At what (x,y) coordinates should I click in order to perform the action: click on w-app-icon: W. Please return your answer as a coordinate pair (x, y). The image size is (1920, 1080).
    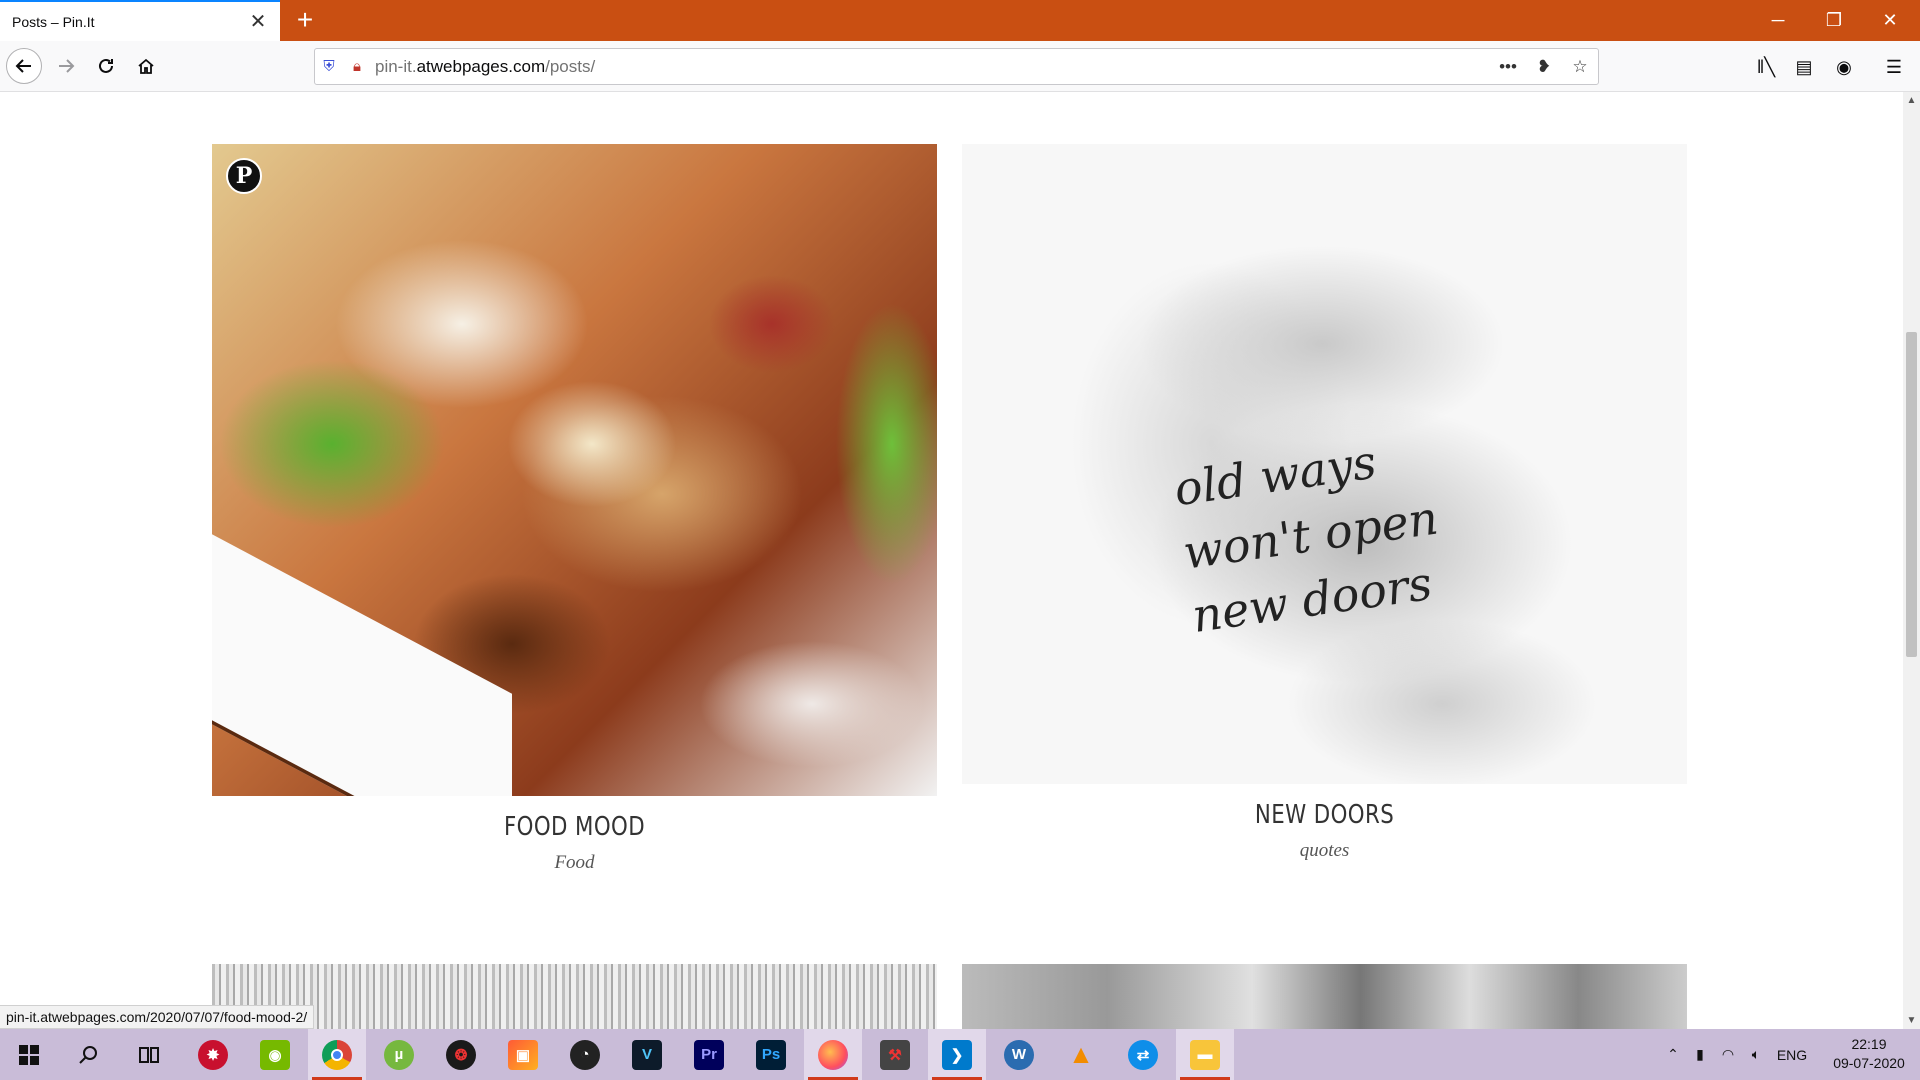
    Looking at the image, I should click on (1019, 1054).